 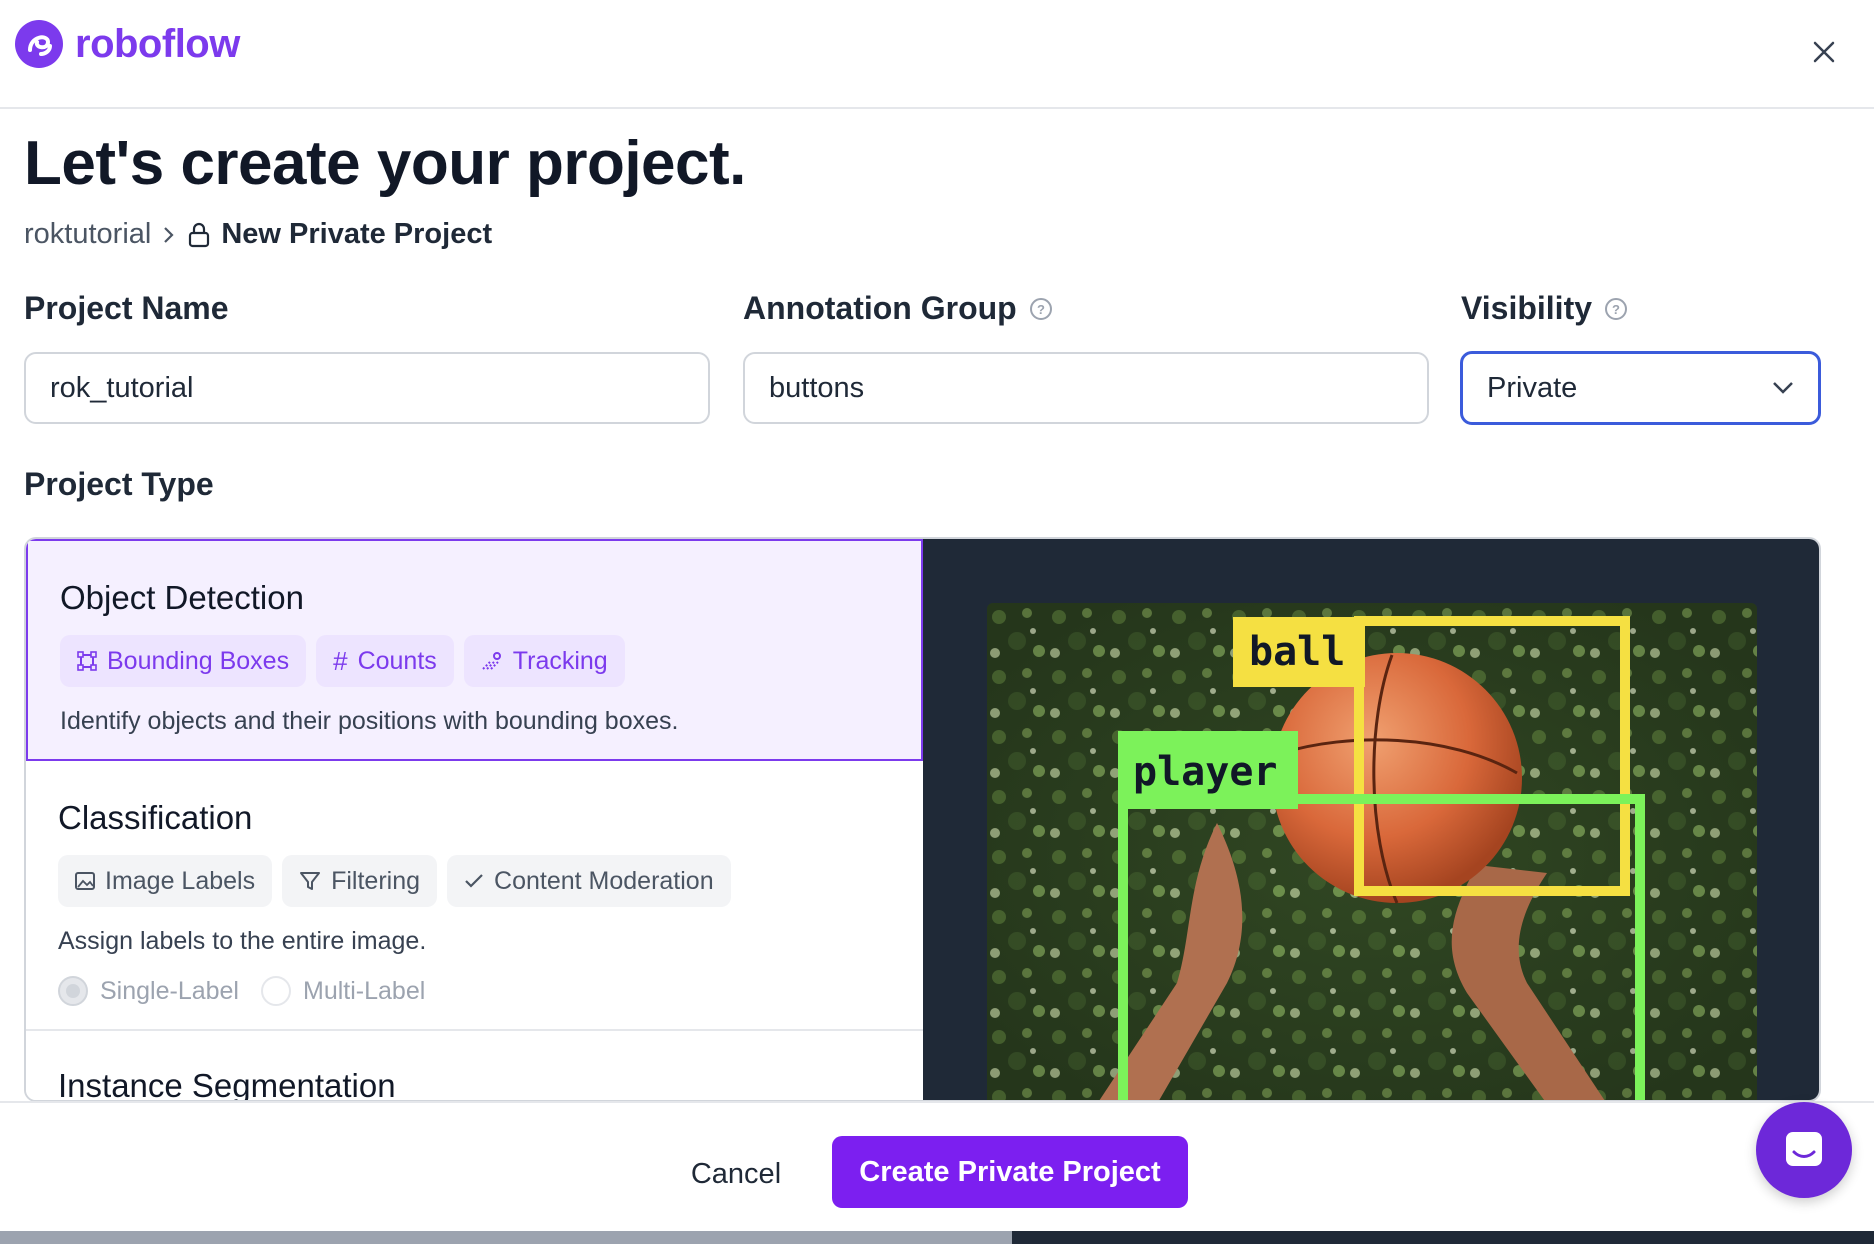 I want to click on tracking-icon, so click(x=491, y=661).